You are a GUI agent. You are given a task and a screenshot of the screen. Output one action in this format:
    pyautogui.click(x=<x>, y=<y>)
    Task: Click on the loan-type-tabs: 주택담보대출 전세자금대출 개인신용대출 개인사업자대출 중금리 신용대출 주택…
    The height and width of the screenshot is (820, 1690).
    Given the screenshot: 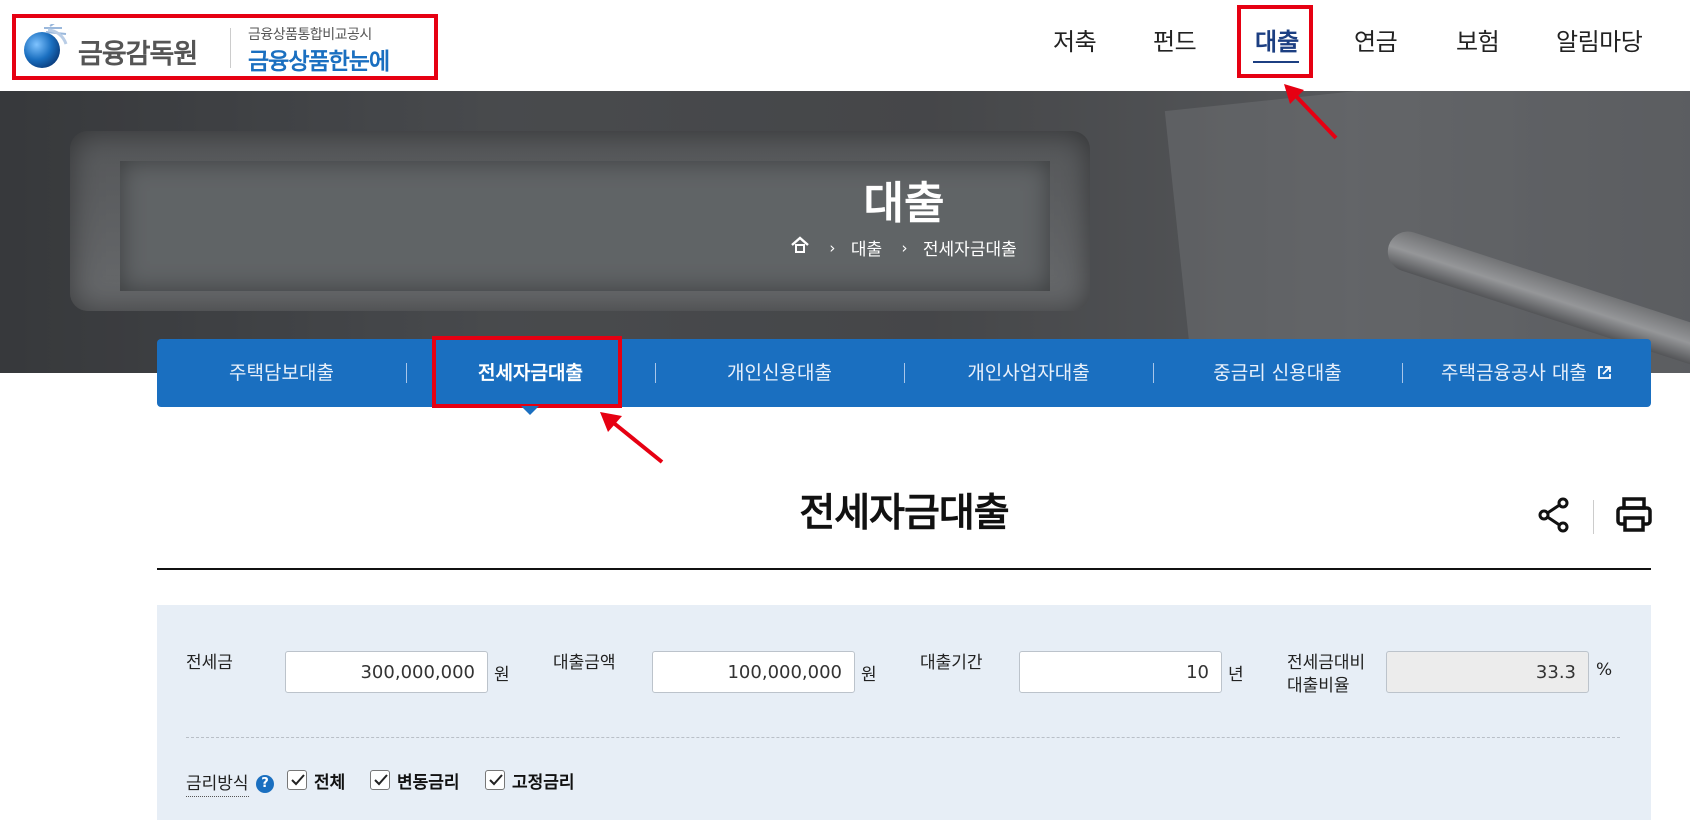 What is the action you would take?
    pyautogui.click(x=904, y=373)
    